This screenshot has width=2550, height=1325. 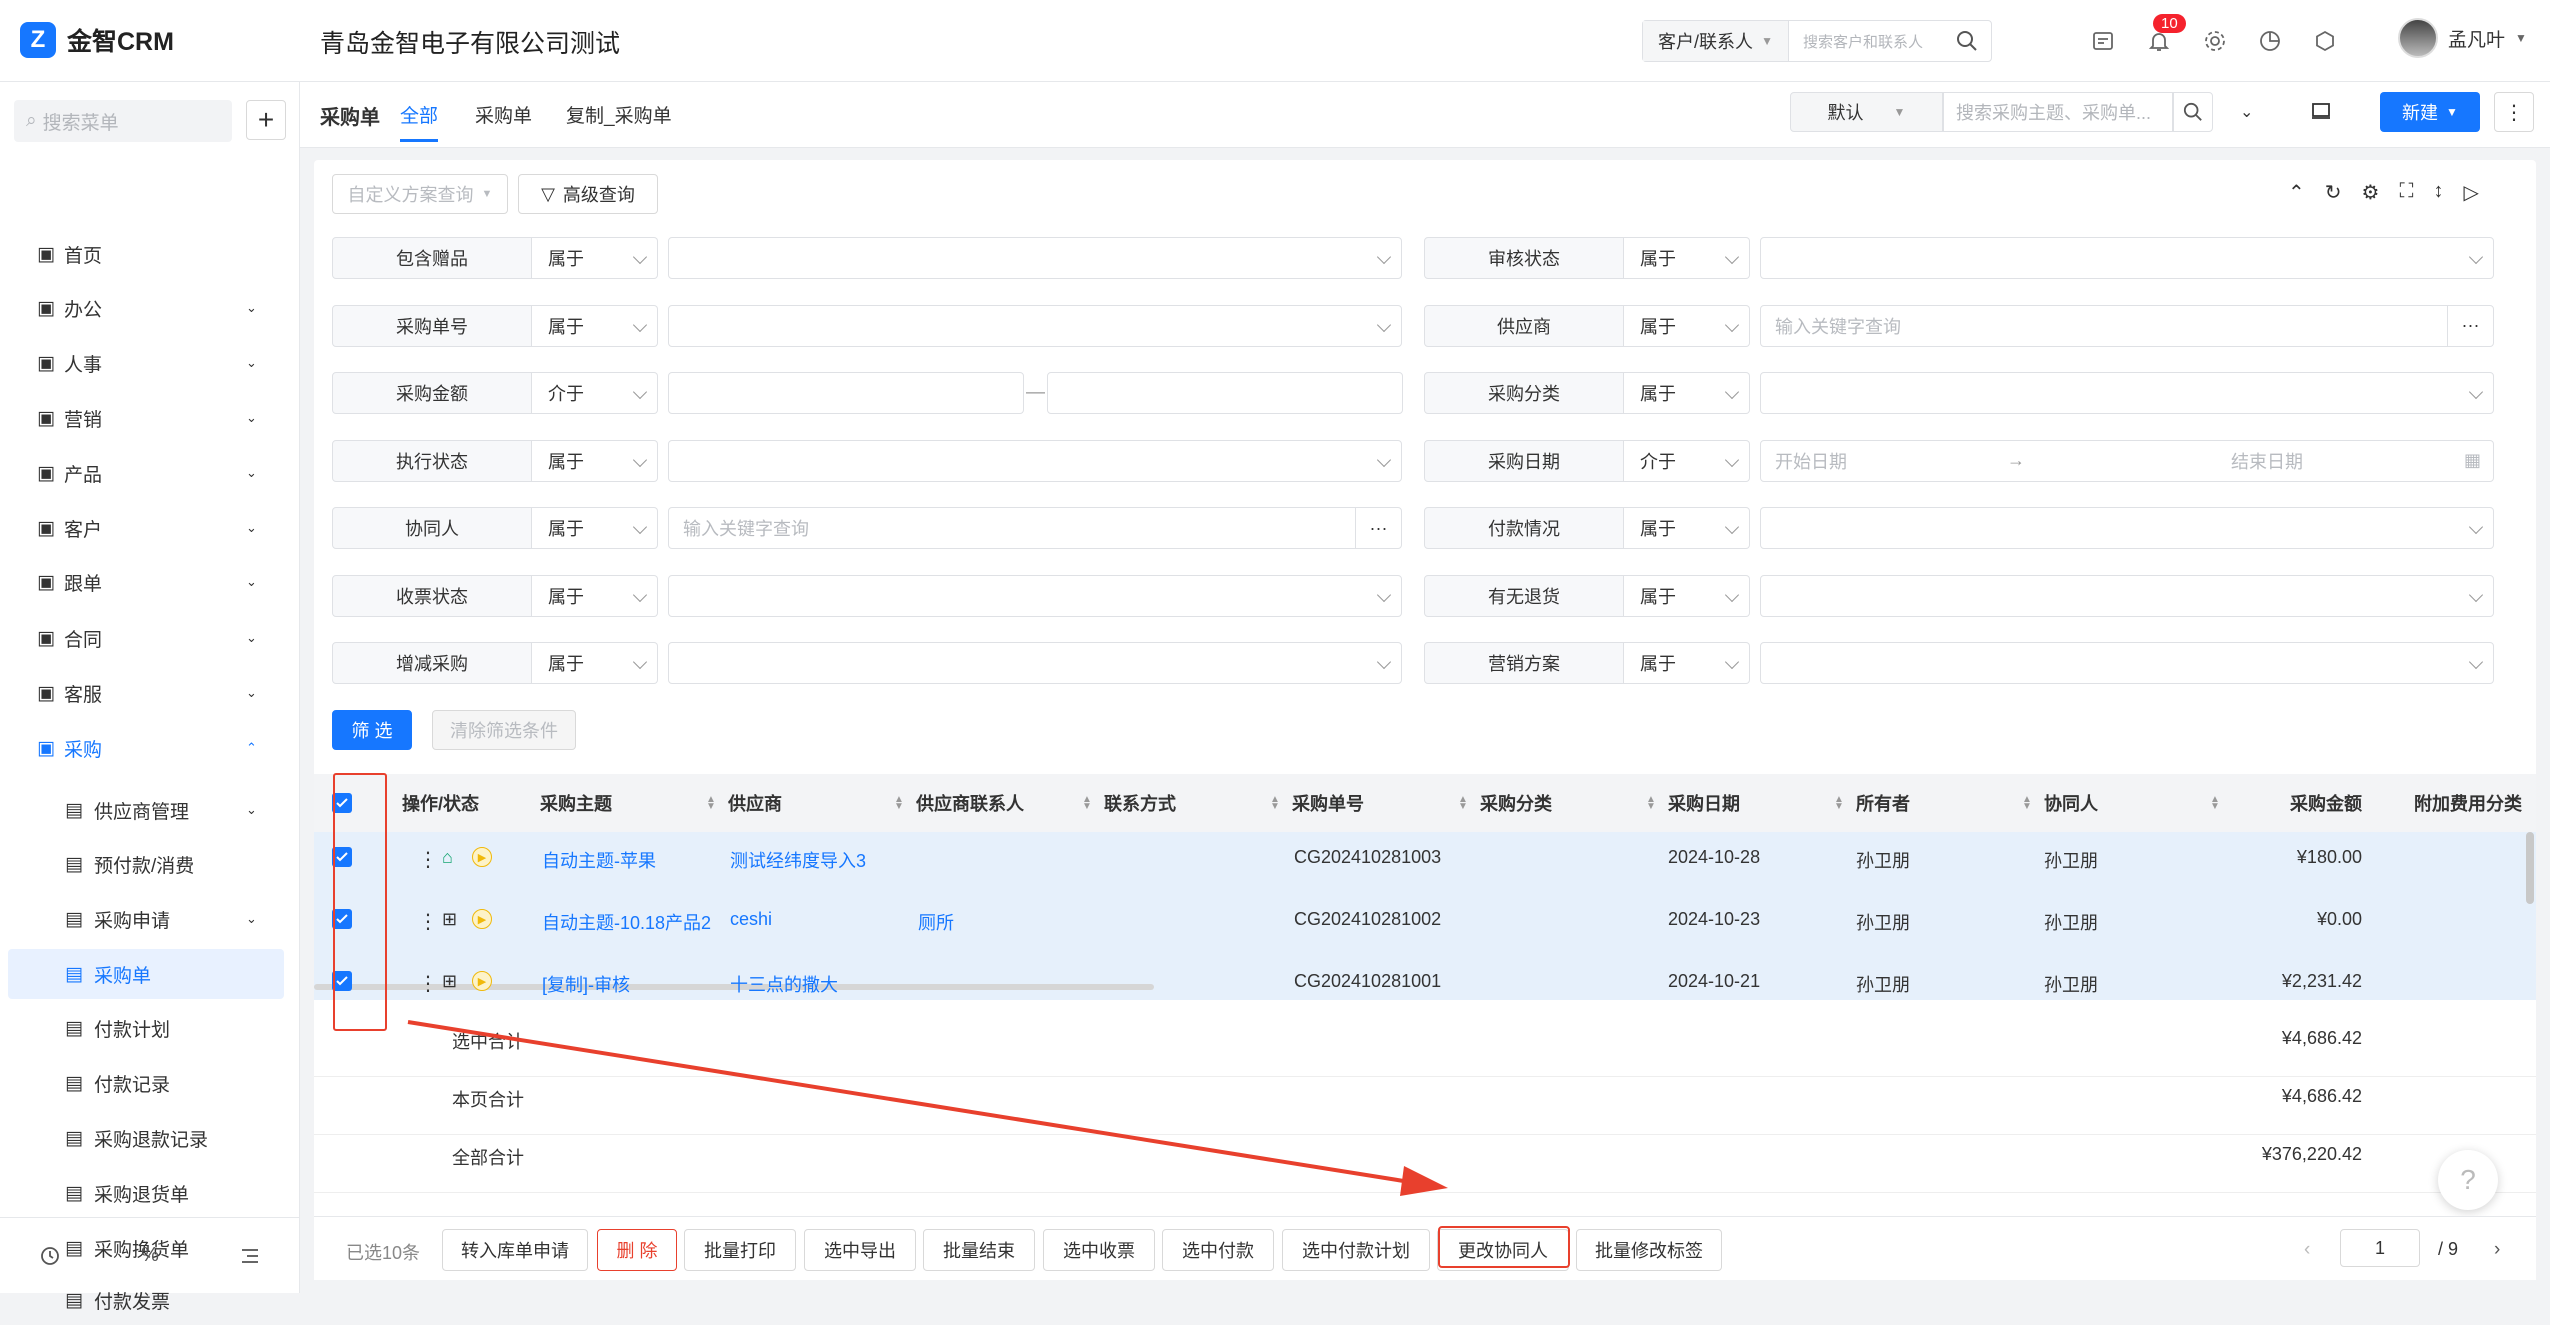 I want to click on document-icon: ▤, so click(x=74, y=1300).